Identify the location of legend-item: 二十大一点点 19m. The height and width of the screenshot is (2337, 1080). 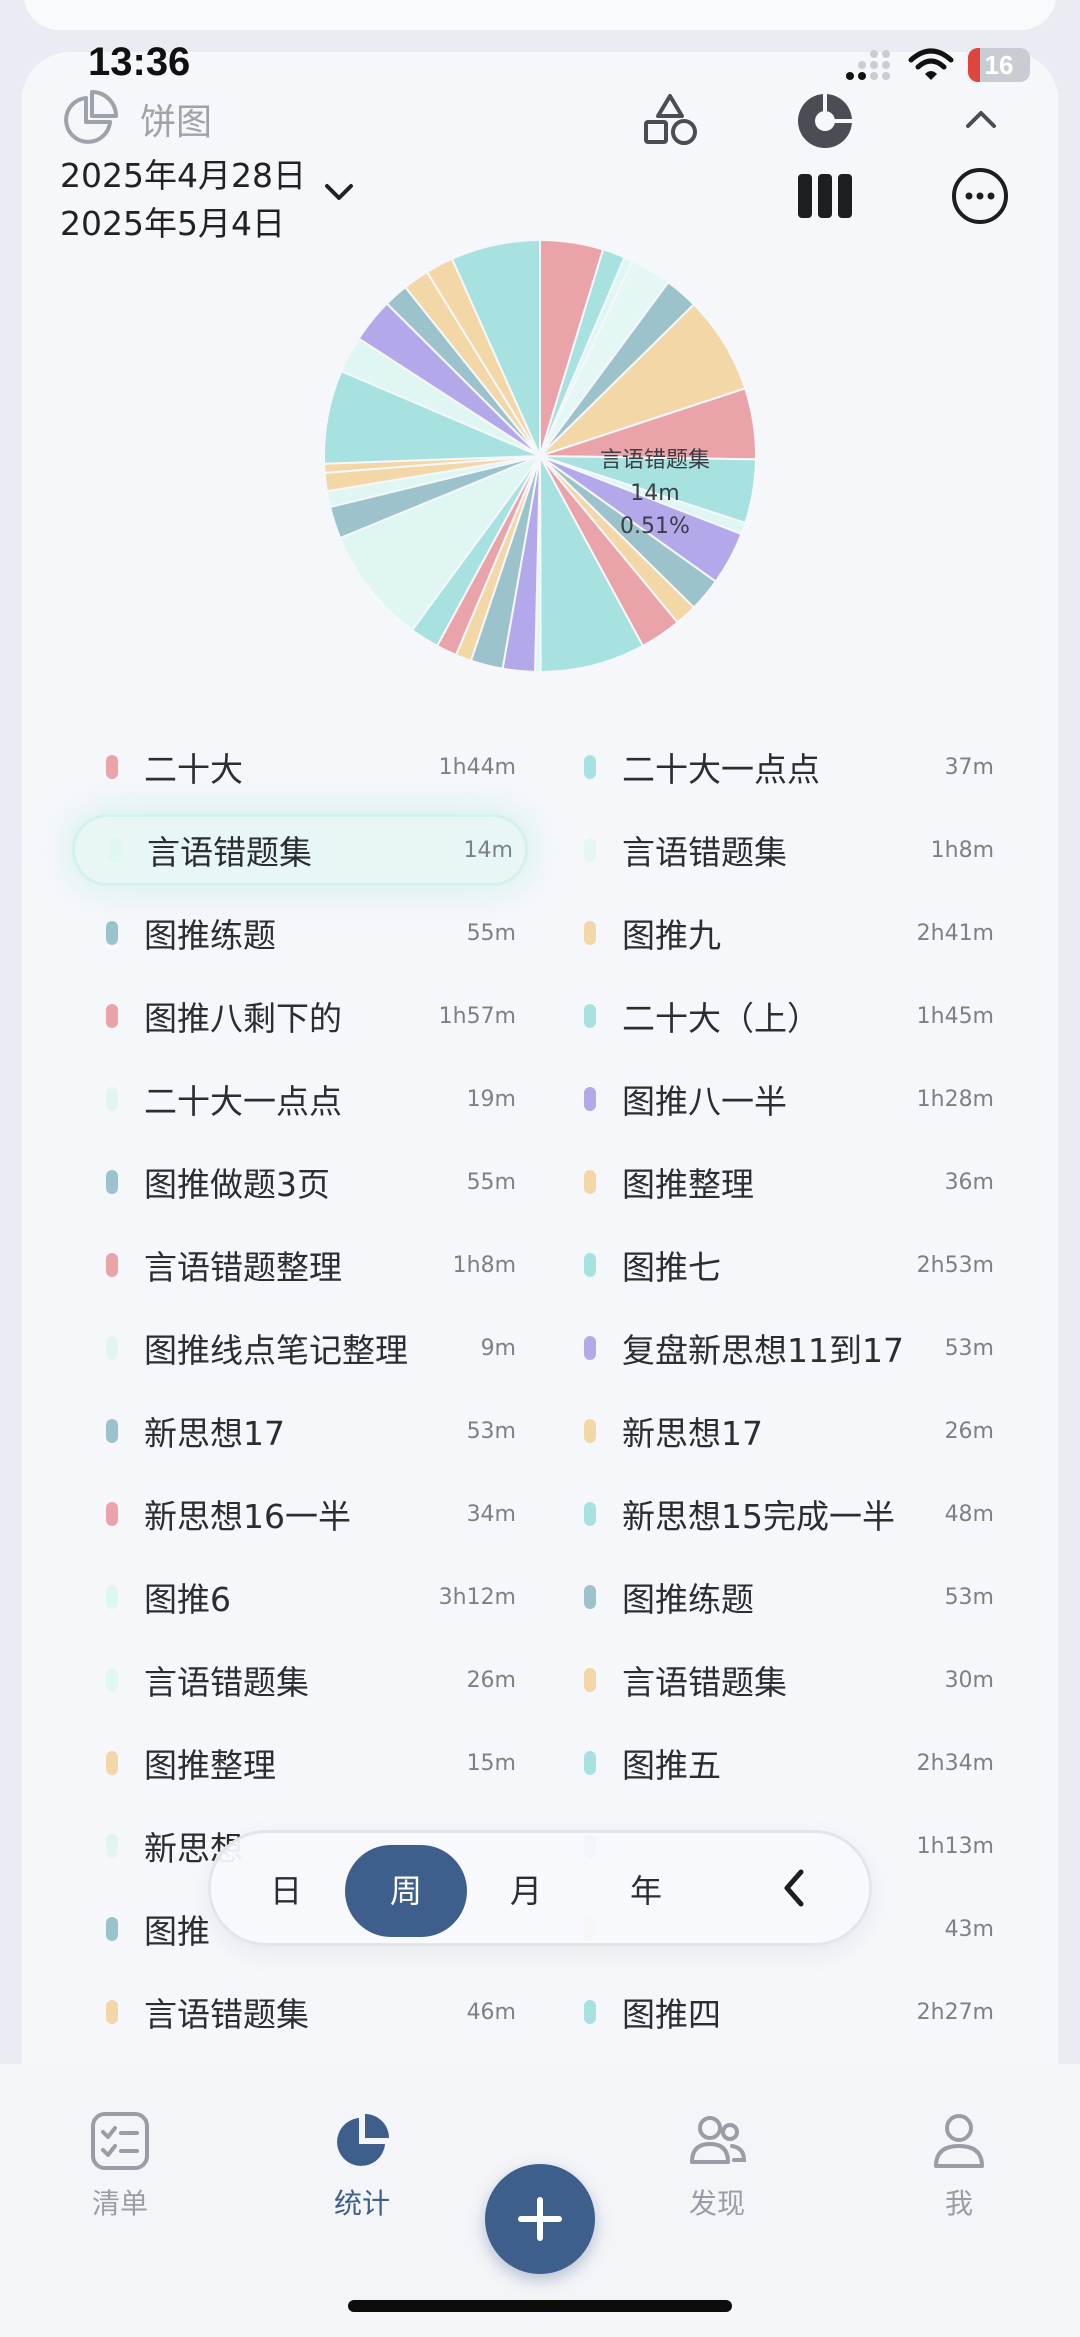
(312, 1099).